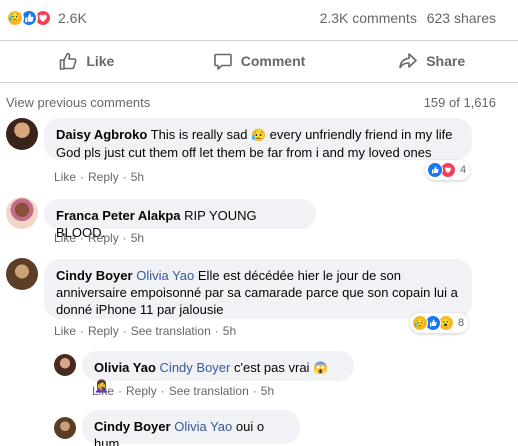 This screenshot has height=446, width=518. What do you see at coordinates (463, 170) in the screenshot?
I see `comment-reaction-count: 4` at bounding box center [463, 170].